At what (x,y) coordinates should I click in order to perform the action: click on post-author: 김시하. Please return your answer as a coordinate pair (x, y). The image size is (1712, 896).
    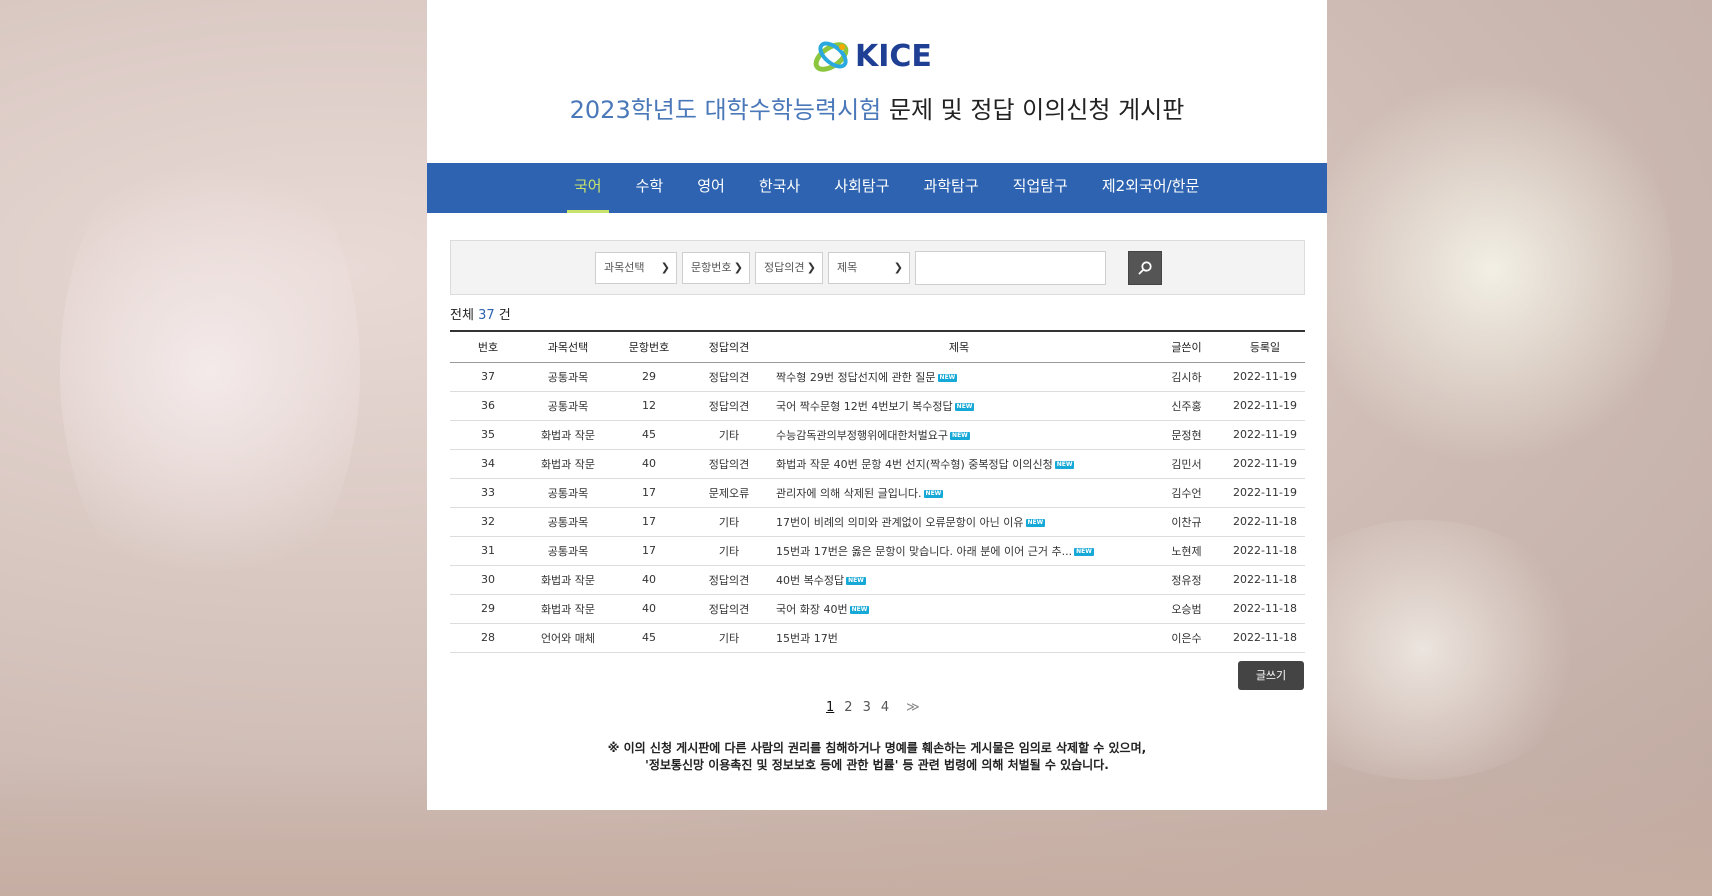
    Looking at the image, I should click on (1186, 377).